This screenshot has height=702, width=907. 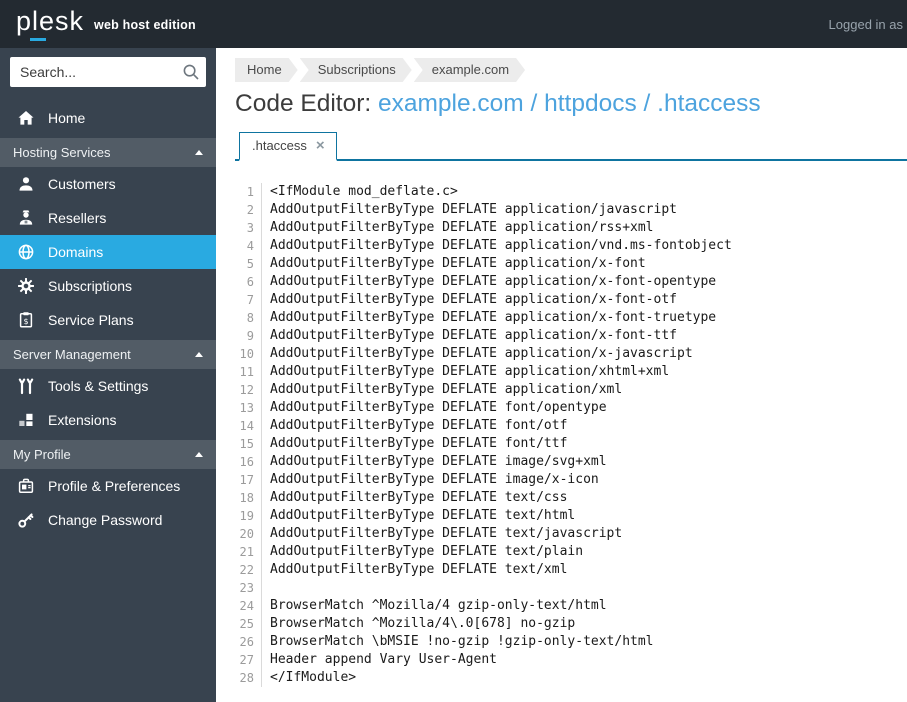 What do you see at coordinates (423, 623) in the screenshot?
I see `line-content: BrowserMatch ^Mozilla/4\.0[678] no-gzip` at bounding box center [423, 623].